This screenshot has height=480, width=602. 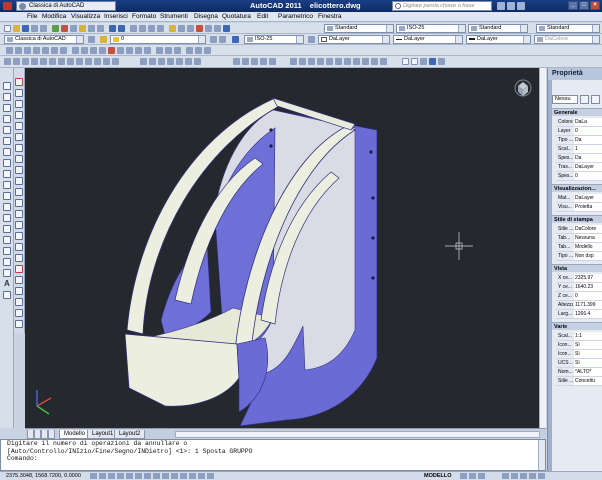 What do you see at coordinates (579, 176) in the screenshot?
I see `property-row: Spes... 0` at bounding box center [579, 176].